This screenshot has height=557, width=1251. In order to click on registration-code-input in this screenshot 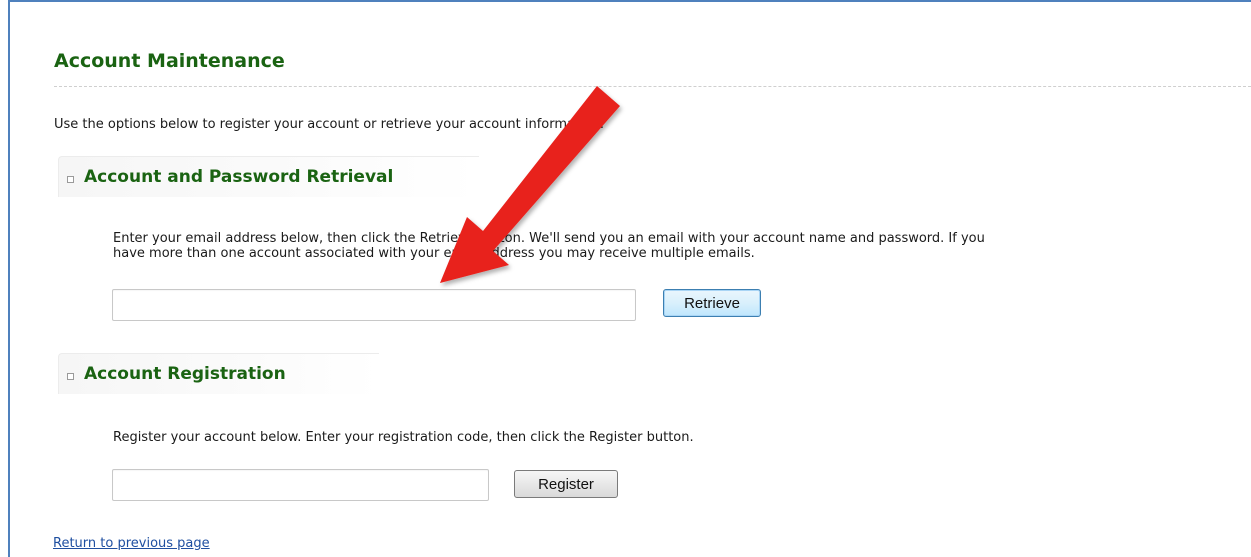, I will do `click(300, 485)`.